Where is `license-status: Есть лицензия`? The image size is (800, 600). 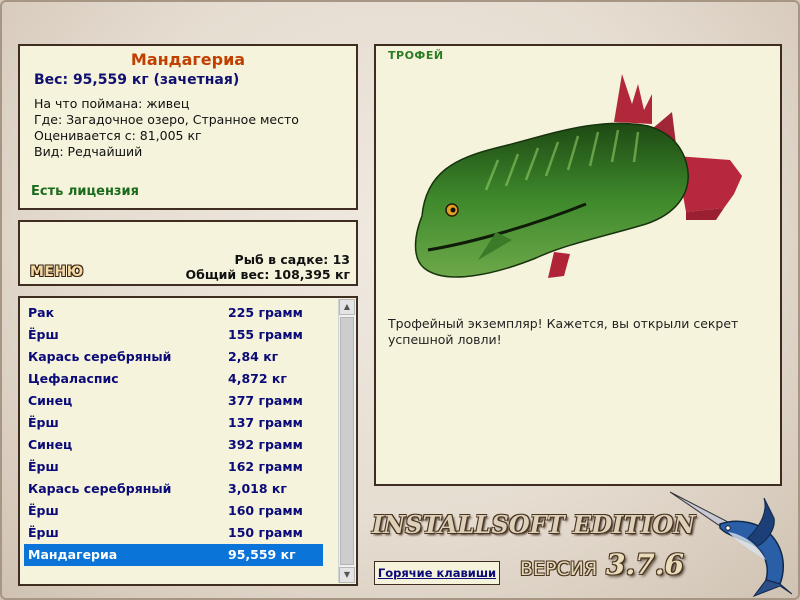 license-status: Есть лицензия is located at coordinates (85, 191).